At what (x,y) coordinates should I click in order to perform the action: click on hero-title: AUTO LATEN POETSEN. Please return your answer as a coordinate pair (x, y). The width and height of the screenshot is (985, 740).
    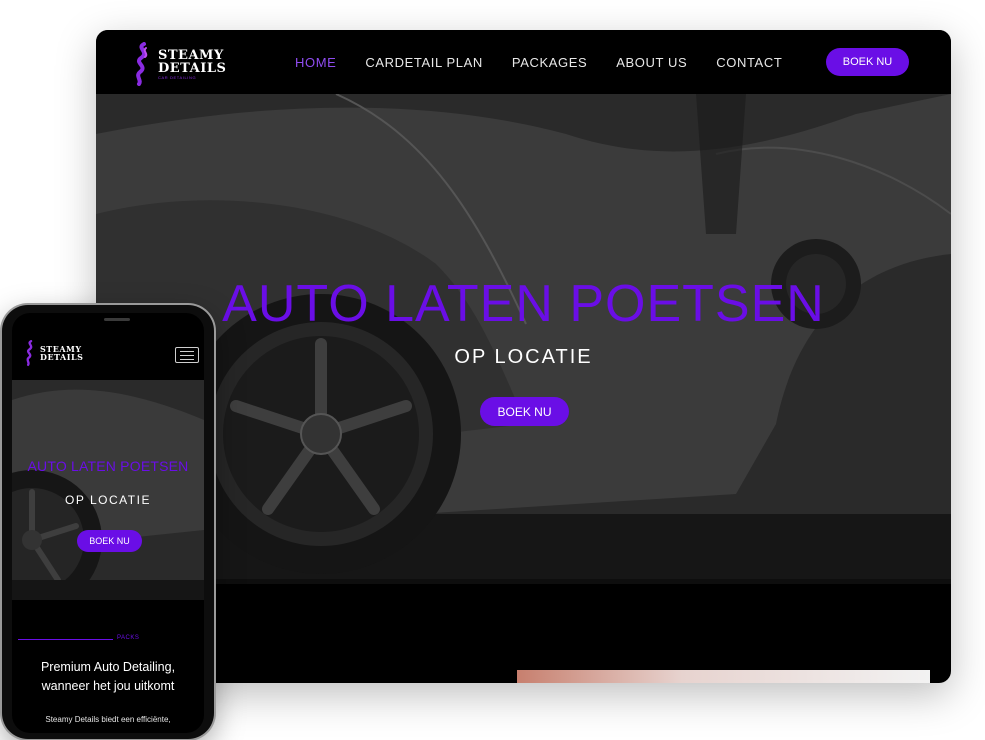
    Looking at the image, I should click on (523, 304).